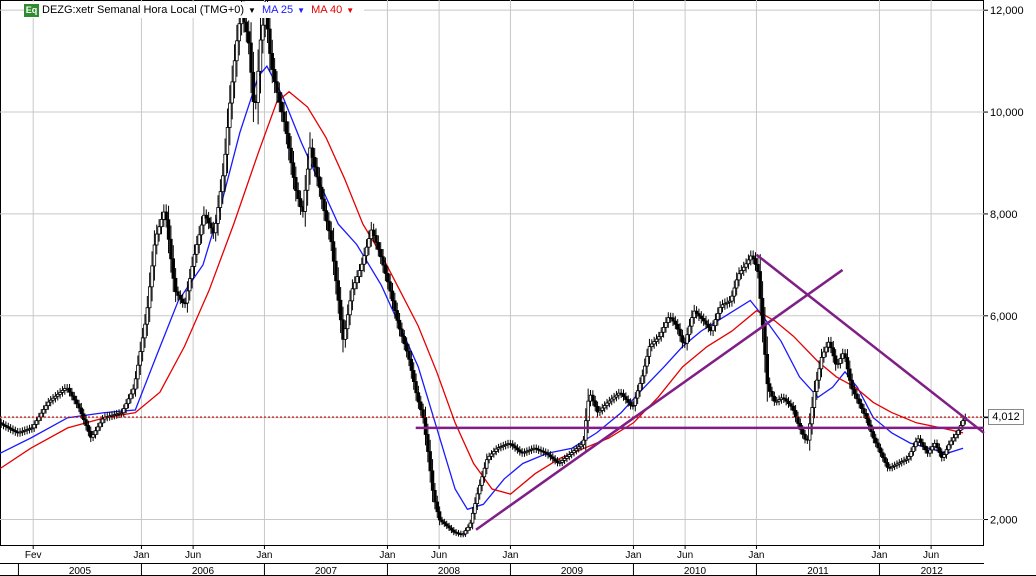 The width and height of the screenshot is (1036, 576). I want to click on y-tick-label: 12,000, so click(1007, 11).